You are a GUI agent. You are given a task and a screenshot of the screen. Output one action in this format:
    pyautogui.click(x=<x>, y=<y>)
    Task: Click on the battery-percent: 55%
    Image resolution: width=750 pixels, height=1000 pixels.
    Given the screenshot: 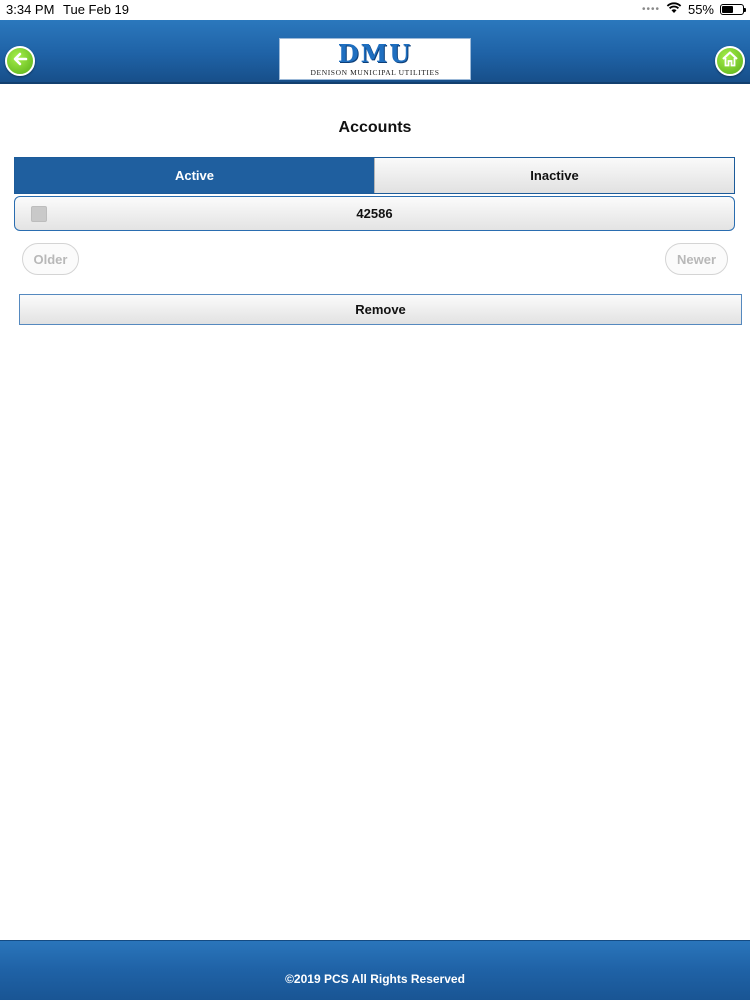 What is the action you would take?
    pyautogui.click(x=700, y=9)
    